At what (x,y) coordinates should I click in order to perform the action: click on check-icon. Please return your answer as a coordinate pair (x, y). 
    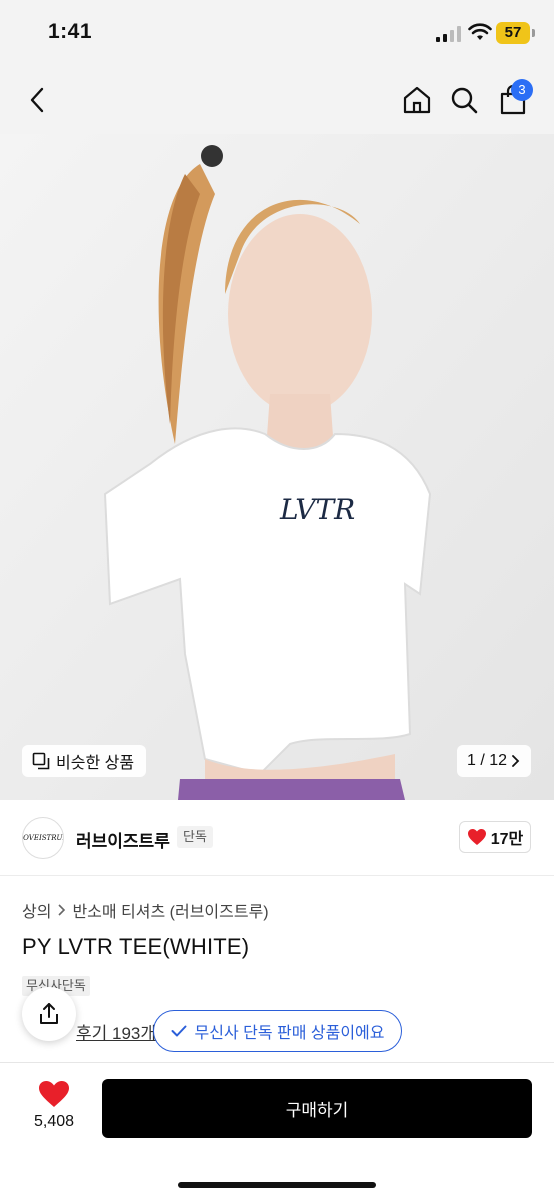
    Looking at the image, I should click on (178, 1031).